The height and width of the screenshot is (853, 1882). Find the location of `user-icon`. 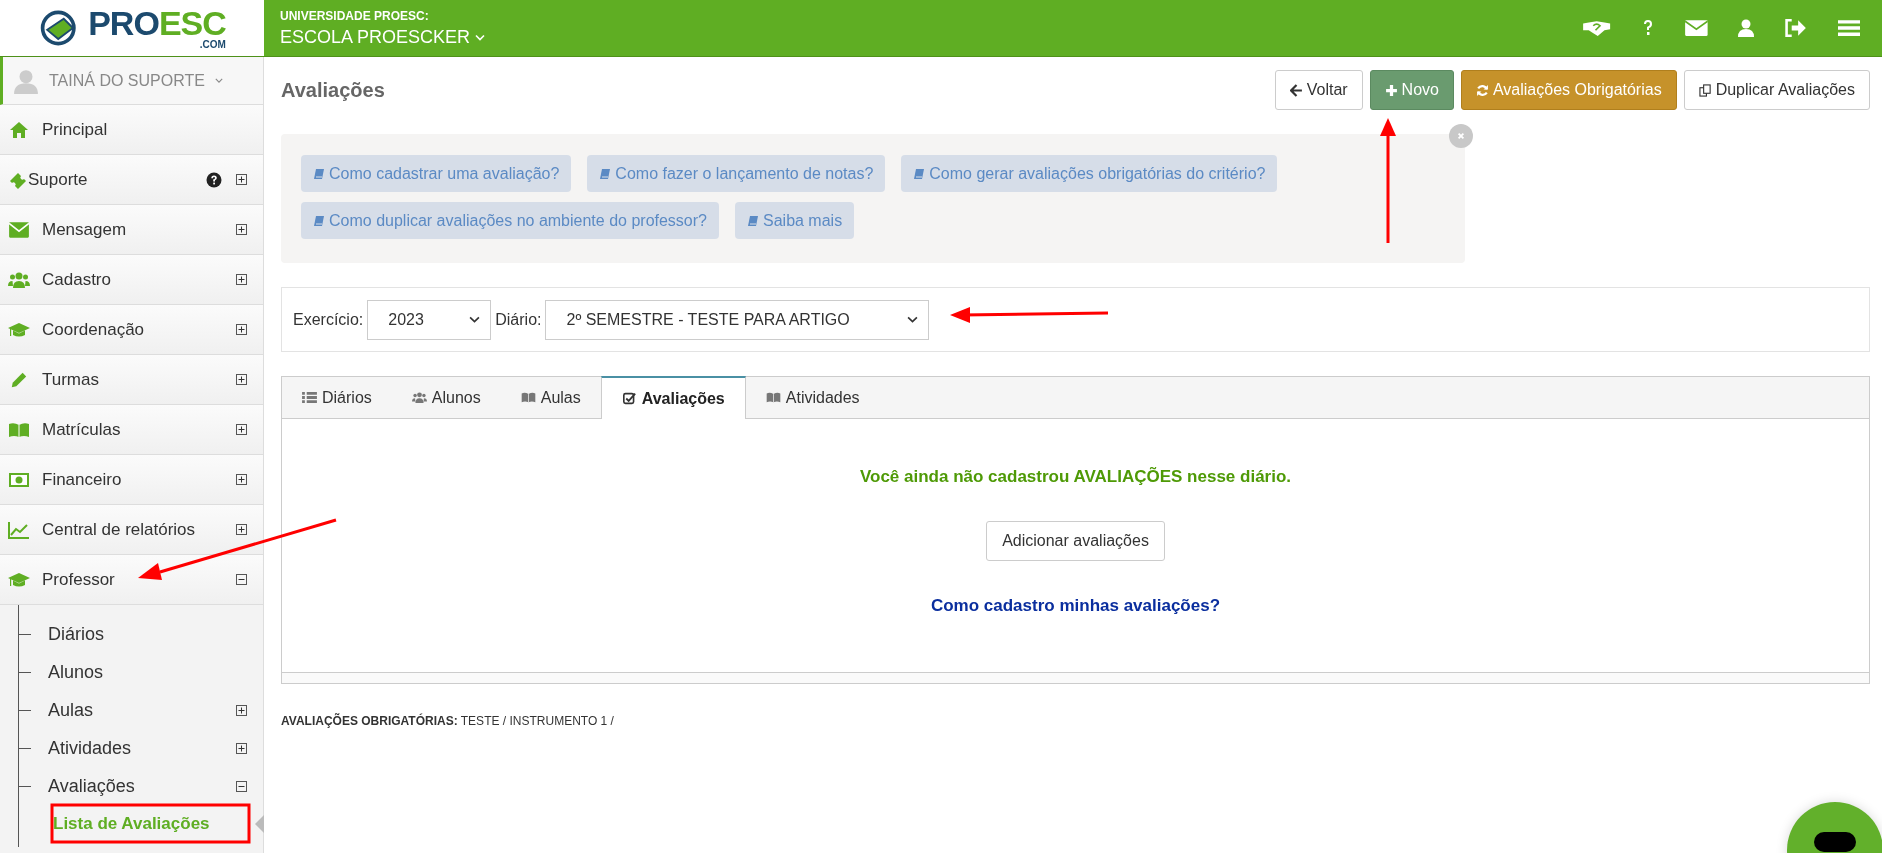

user-icon is located at coordinates (1746, 28).